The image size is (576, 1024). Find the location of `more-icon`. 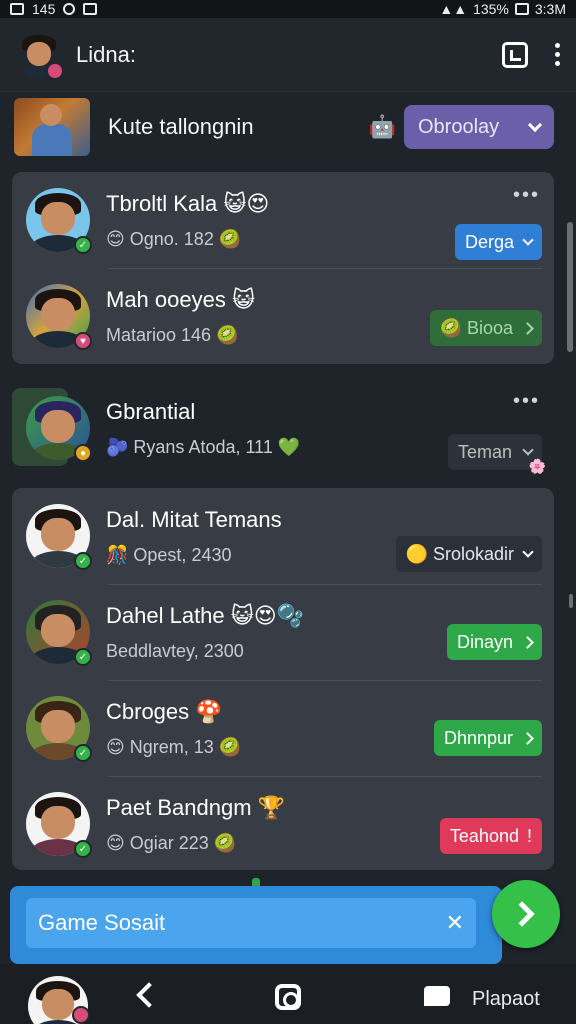

more-icon is located at coordinates (557, 54).